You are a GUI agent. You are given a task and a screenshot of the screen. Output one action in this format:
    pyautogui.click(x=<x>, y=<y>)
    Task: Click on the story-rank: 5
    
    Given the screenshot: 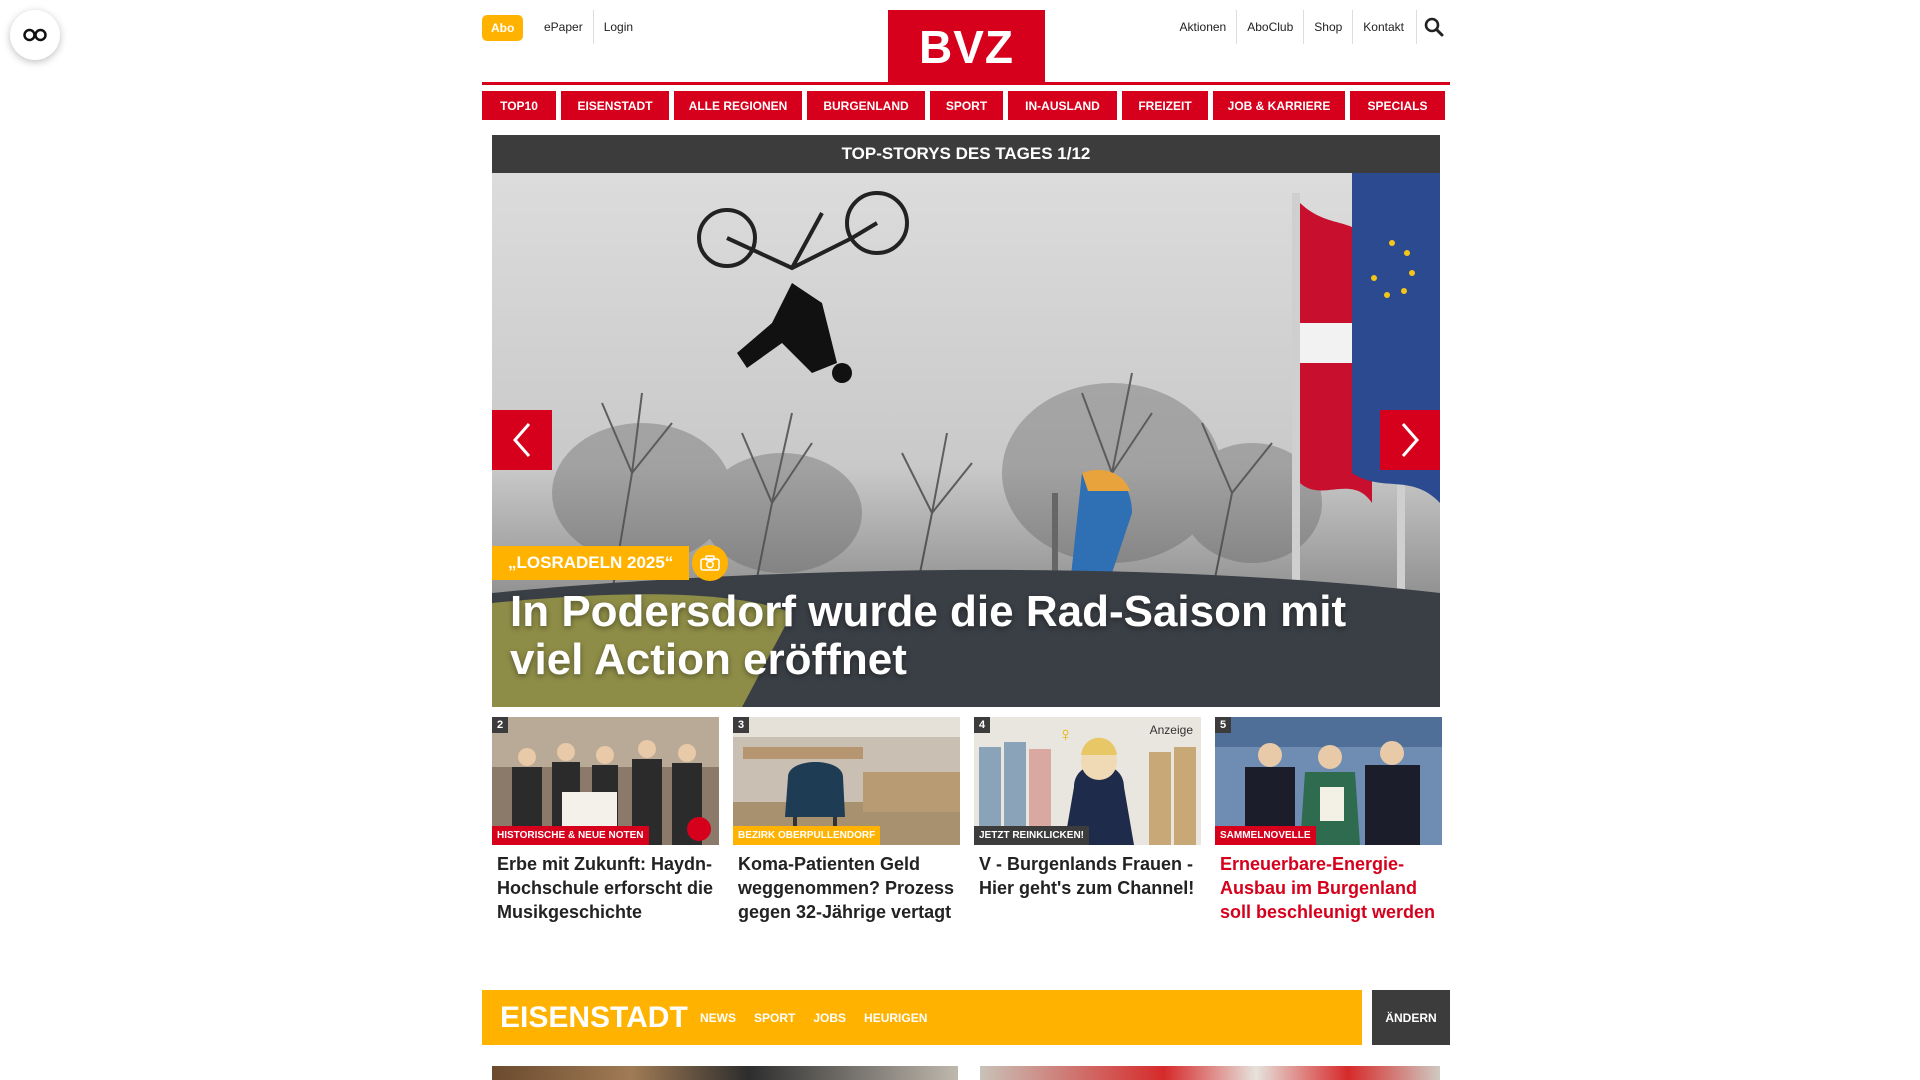 What is the action you would take?
    pyautogui.click(x=1223, y=725)
    